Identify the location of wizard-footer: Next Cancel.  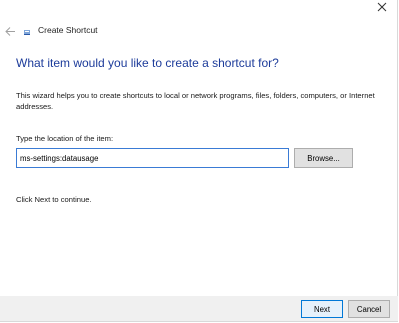
(199, 308).